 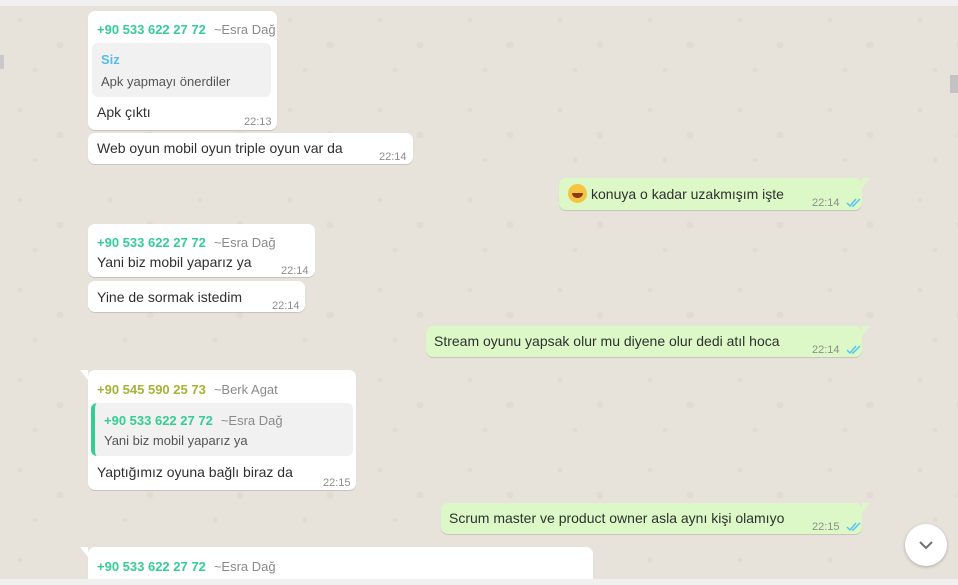 I want to click on quoted-sender-name: Siz, so click(x=110, y=59).